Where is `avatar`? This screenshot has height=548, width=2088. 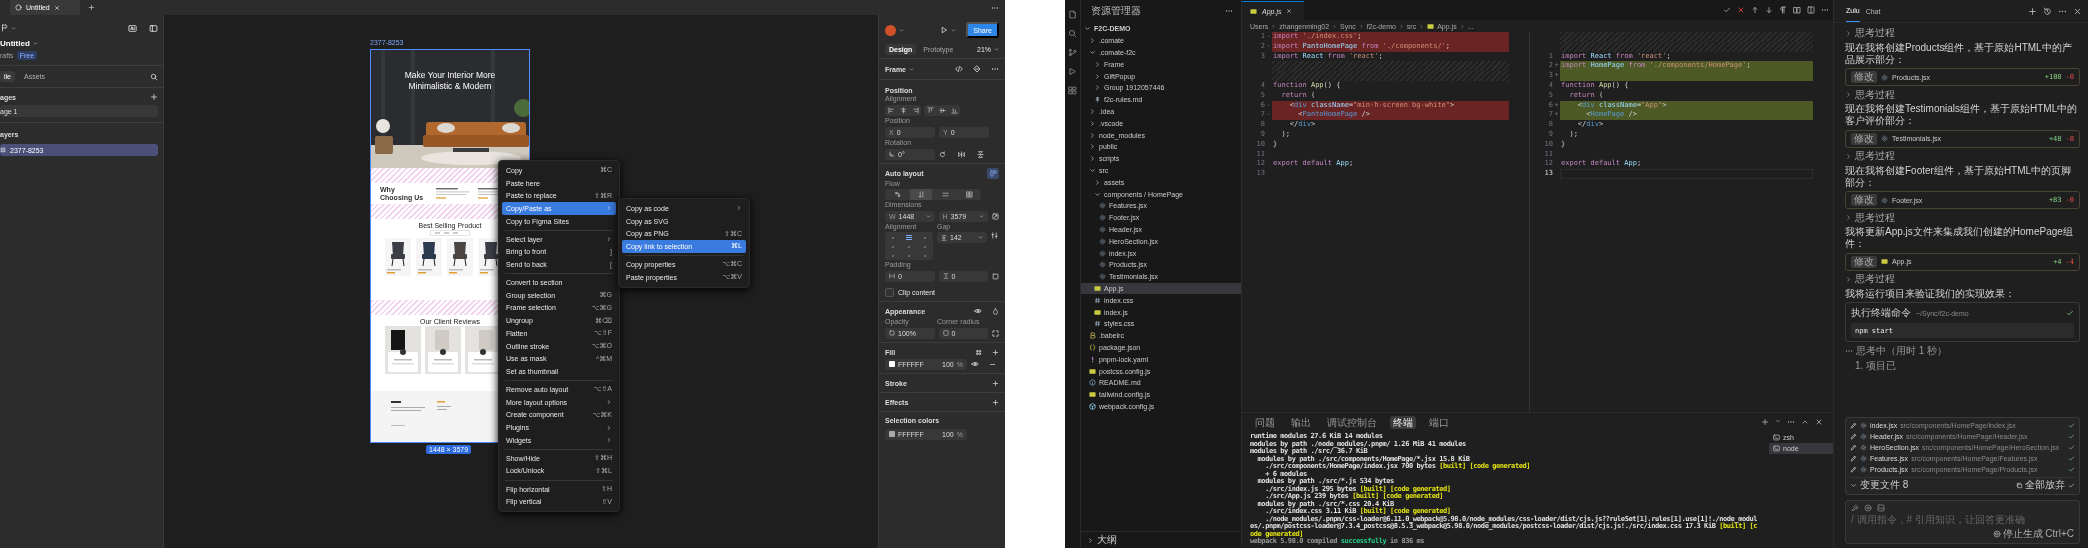 avatar is located at coordinates (890, 30).